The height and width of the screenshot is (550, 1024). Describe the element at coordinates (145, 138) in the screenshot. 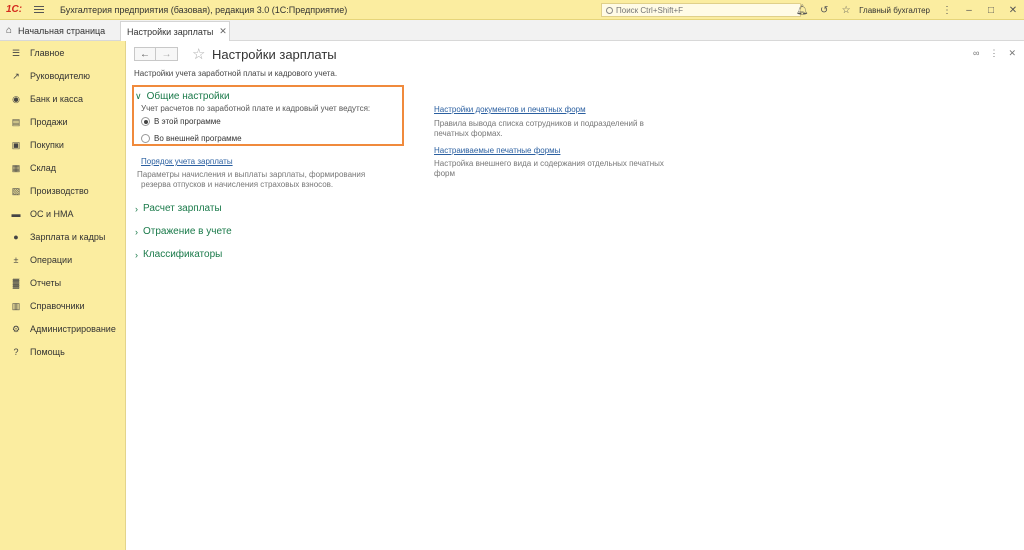

I see `radio-external-control` at that location.